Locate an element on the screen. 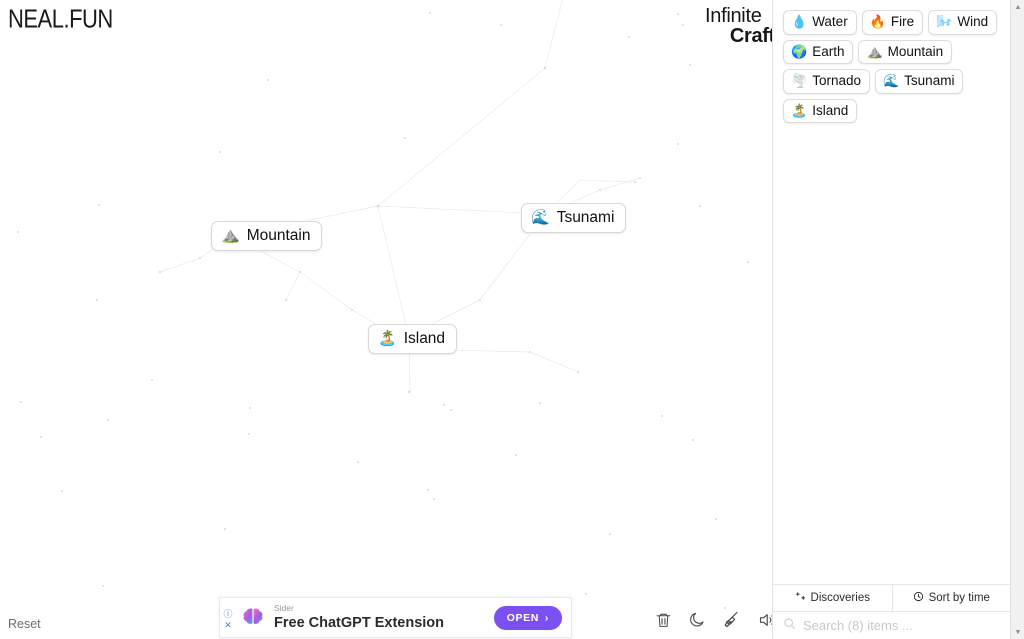  sort-by-time-button: Sort by time is located at coordinates (950, 598).